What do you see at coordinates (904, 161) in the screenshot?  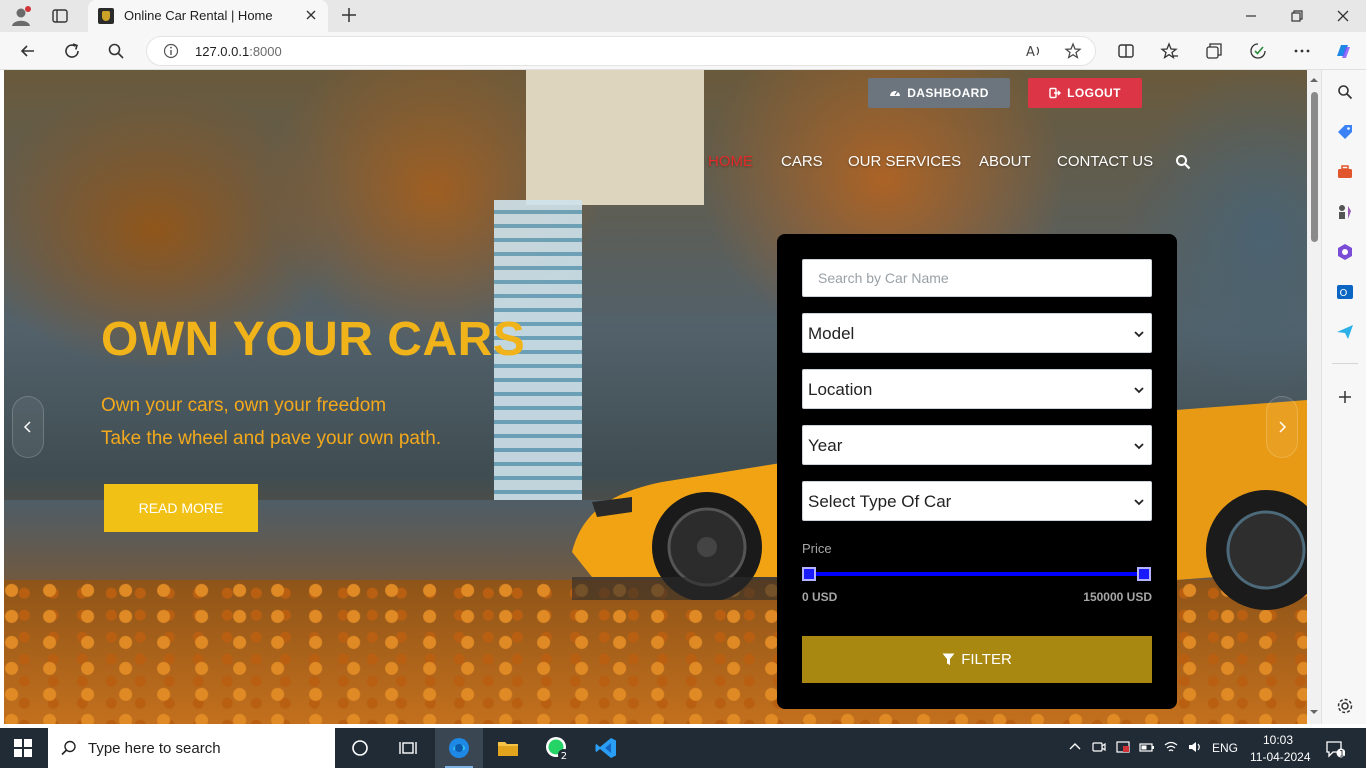 I see `nav-our-services: OUR SERVICES` at bounding box center [904, 161].